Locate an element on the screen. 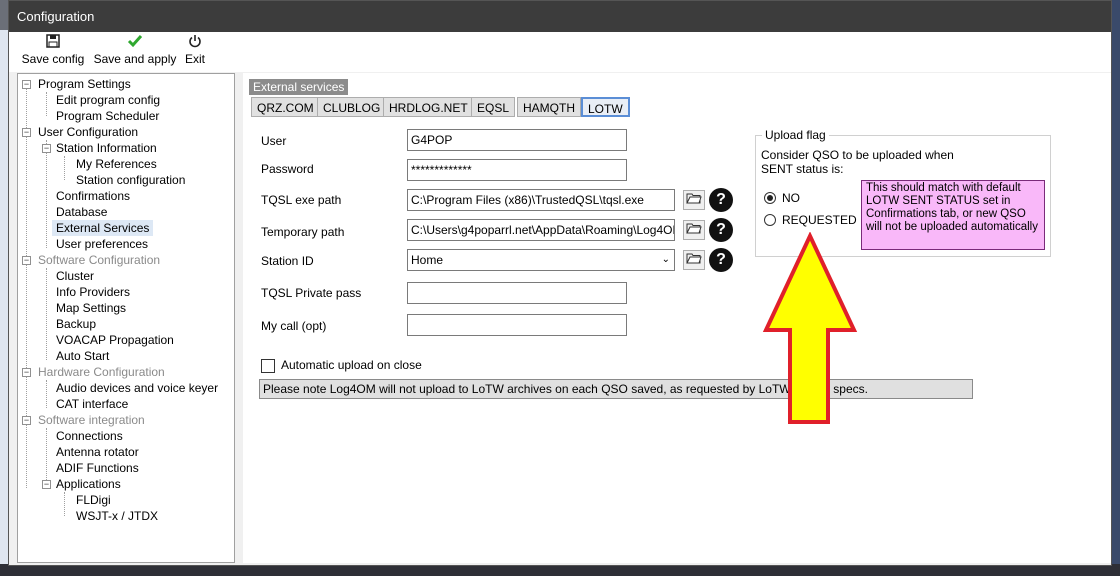 This screenshot has width=1120, height=576. tab-hamqth: HAMQTH is located at coordinates (549, 107).